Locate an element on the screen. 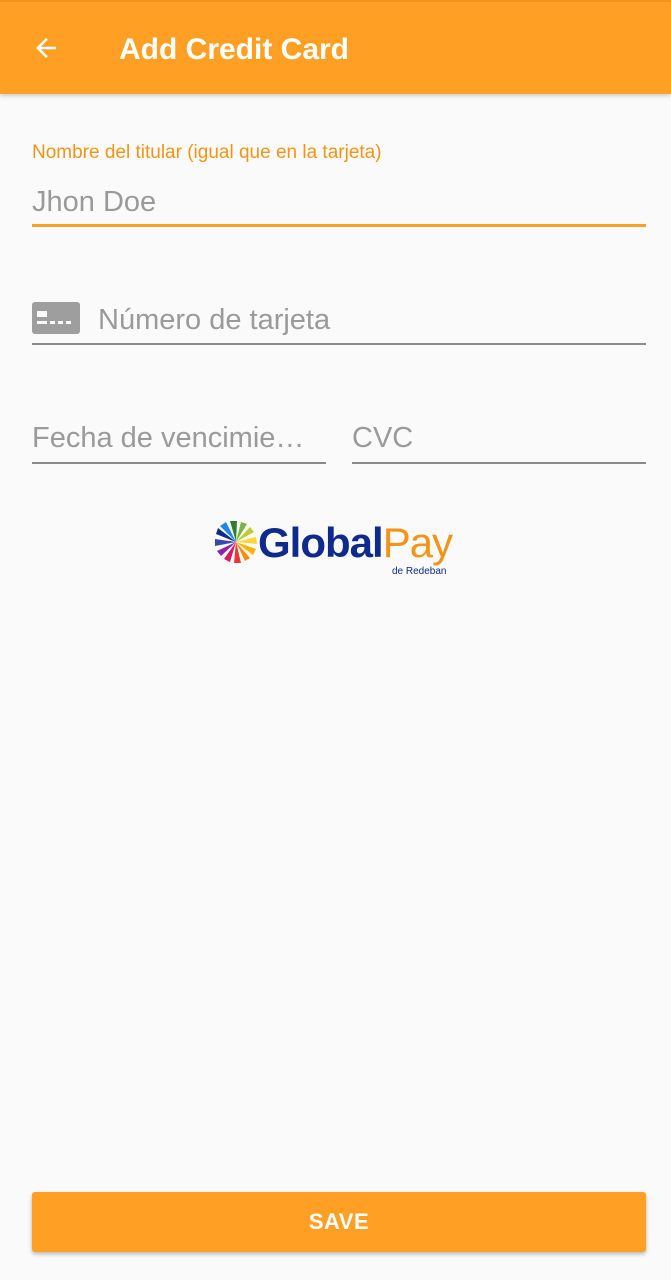 Image resolution: width=671 pixels, height=1280 pixels. arrow-left-icon is located at coordinates (46, 48).